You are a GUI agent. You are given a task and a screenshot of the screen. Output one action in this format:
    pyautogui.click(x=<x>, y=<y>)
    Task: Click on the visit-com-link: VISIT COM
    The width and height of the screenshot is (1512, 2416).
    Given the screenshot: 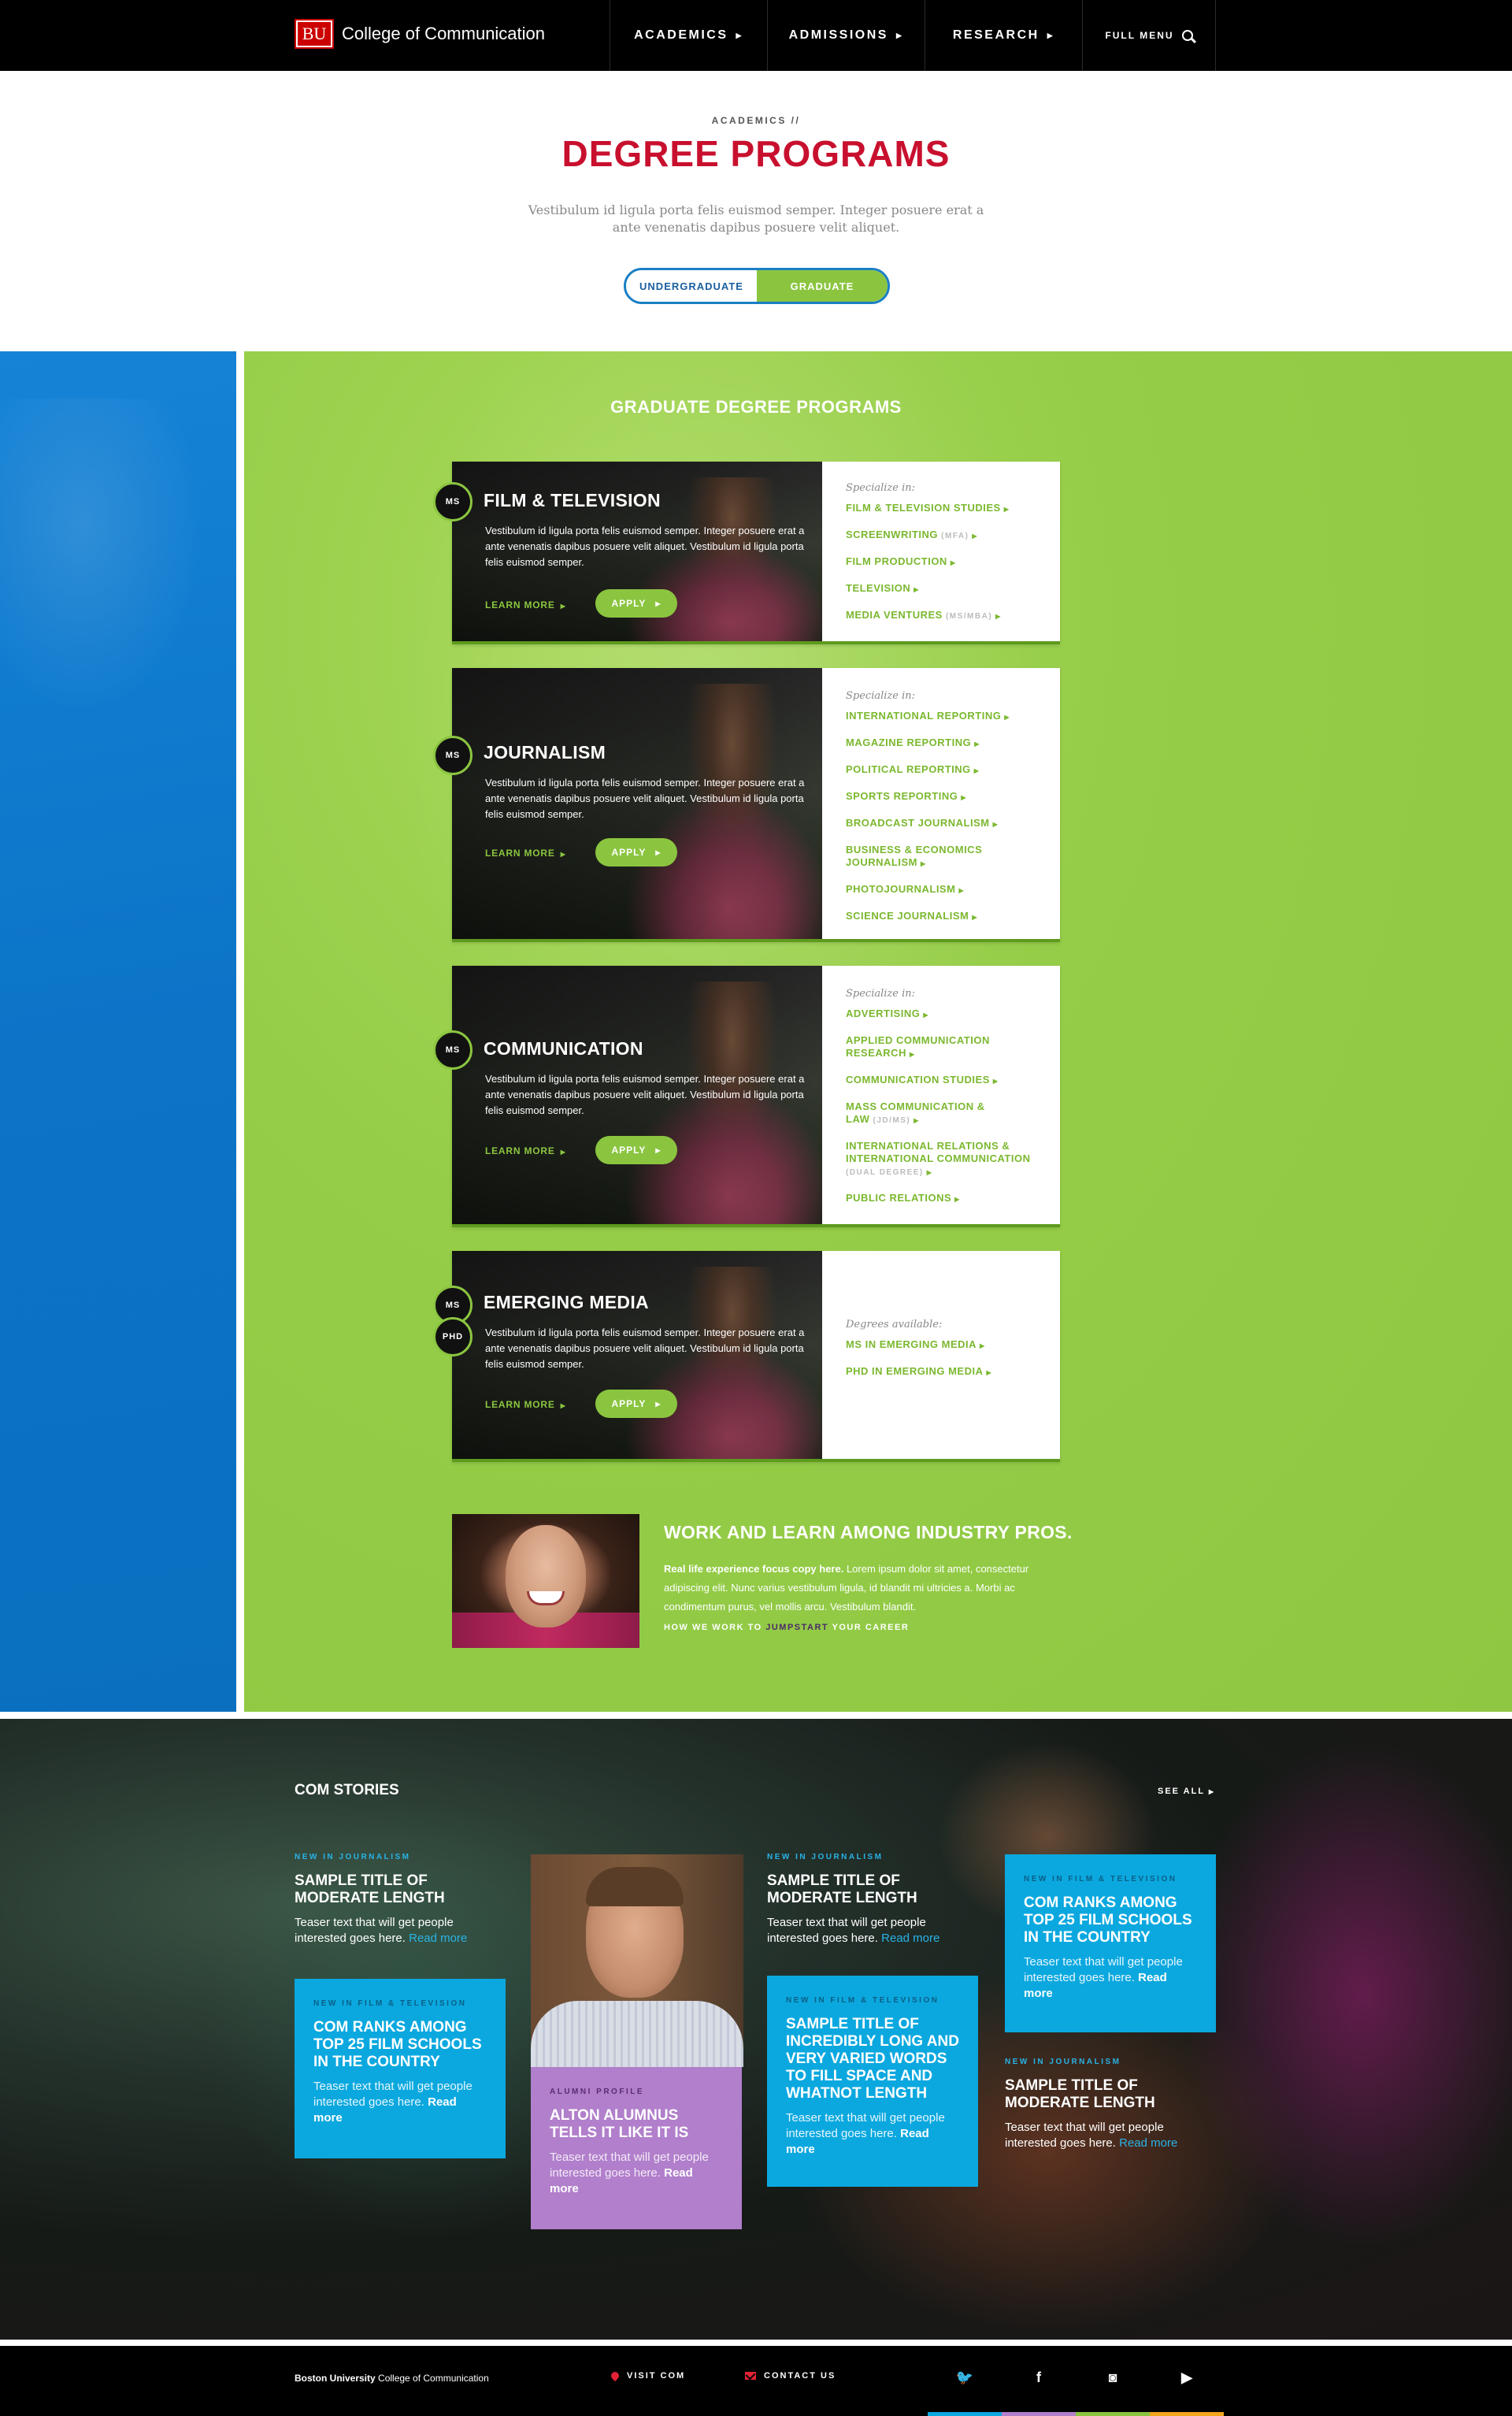 What is the action you would take?
    pyautogui.click(x=647, y=2376)
    